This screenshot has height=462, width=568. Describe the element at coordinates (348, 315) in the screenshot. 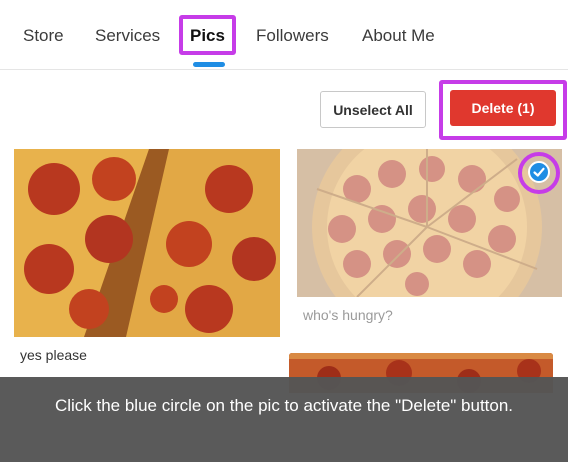

I see `photo-caption: who's hungry?` at that location.